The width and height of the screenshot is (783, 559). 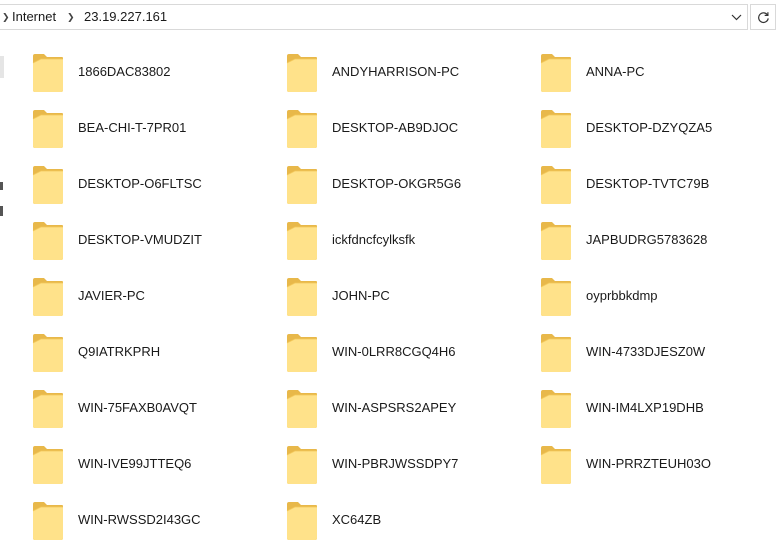 I want to click on address-history-dropdown, so click(x=736, y=17).